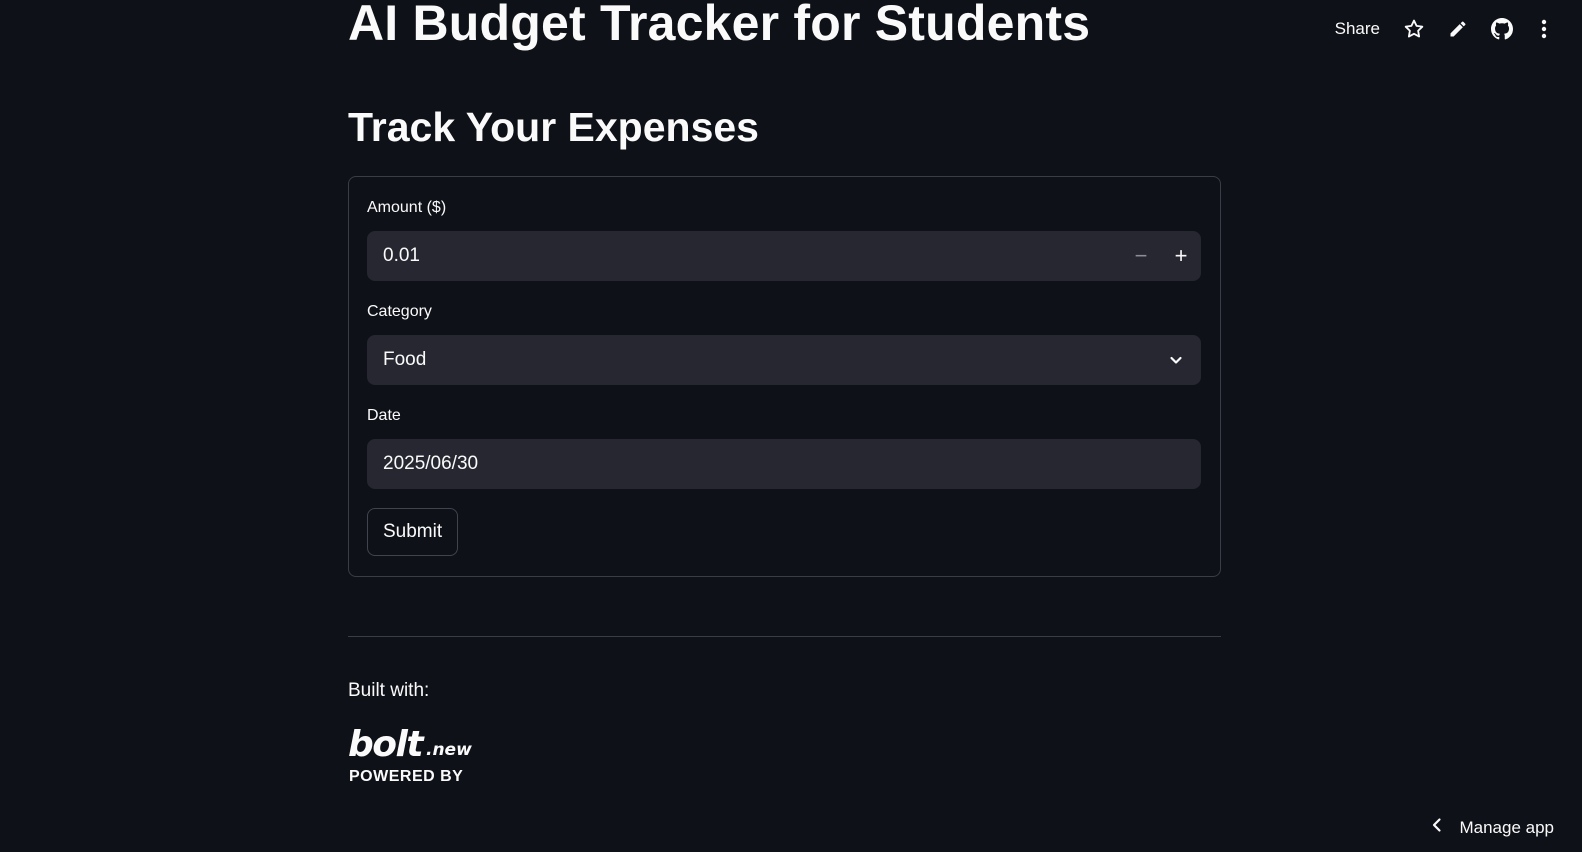 This screenshot has height=852, width=1582. I want to click on more-vertical-icon, so click(1544, 29).